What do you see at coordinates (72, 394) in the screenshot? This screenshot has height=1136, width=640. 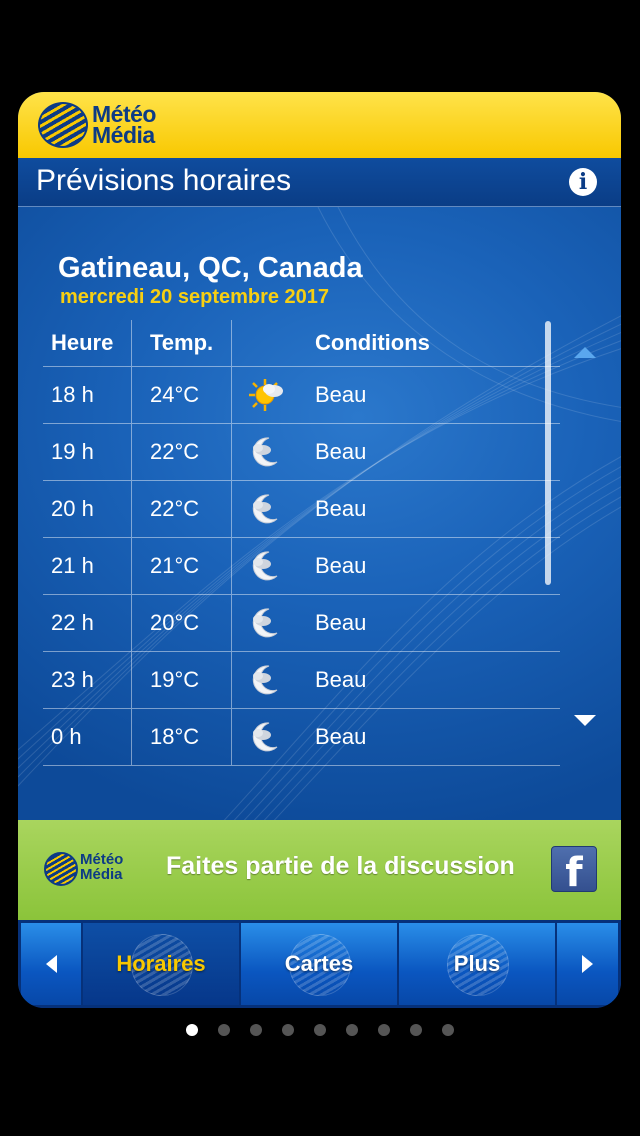 I see `row-hour: 18 h` at bounding box center [72, 394].